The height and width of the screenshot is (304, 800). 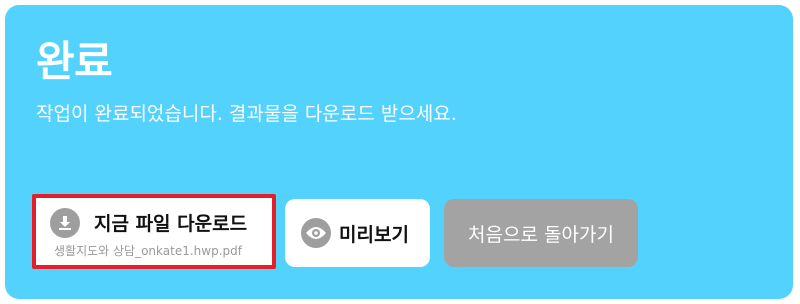 I want to click on preview-button: 미리보기, so click(x=357, y=233).